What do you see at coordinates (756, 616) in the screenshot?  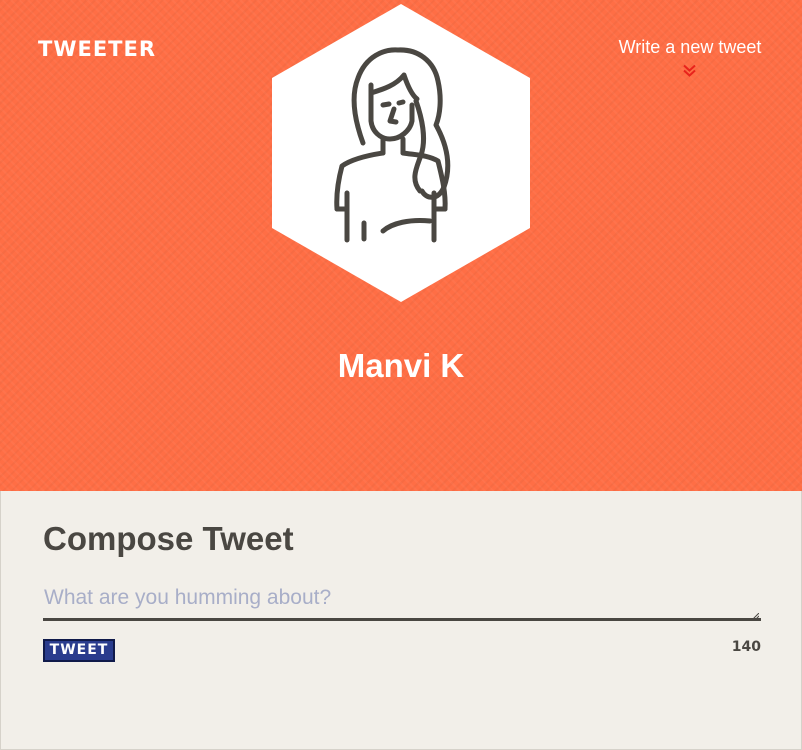 I see `resize-handle-icon` at bounding box center [756, 616].